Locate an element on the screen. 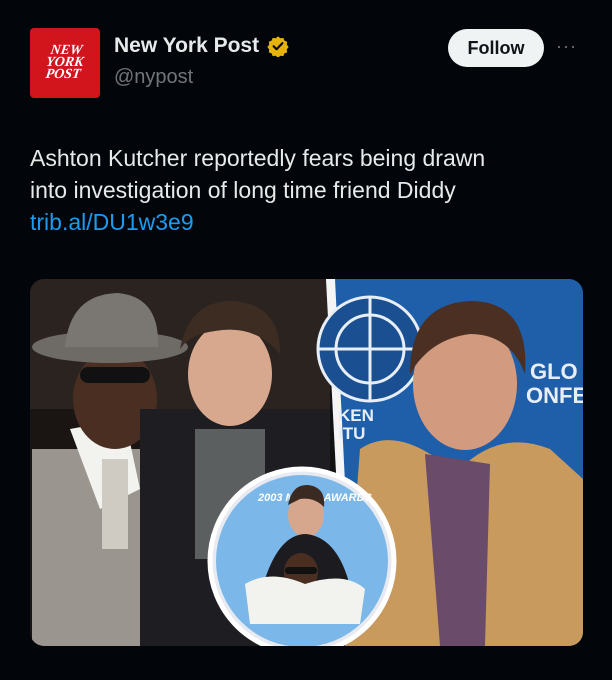  display-name: New York Post is located at coordinates (186, 46).